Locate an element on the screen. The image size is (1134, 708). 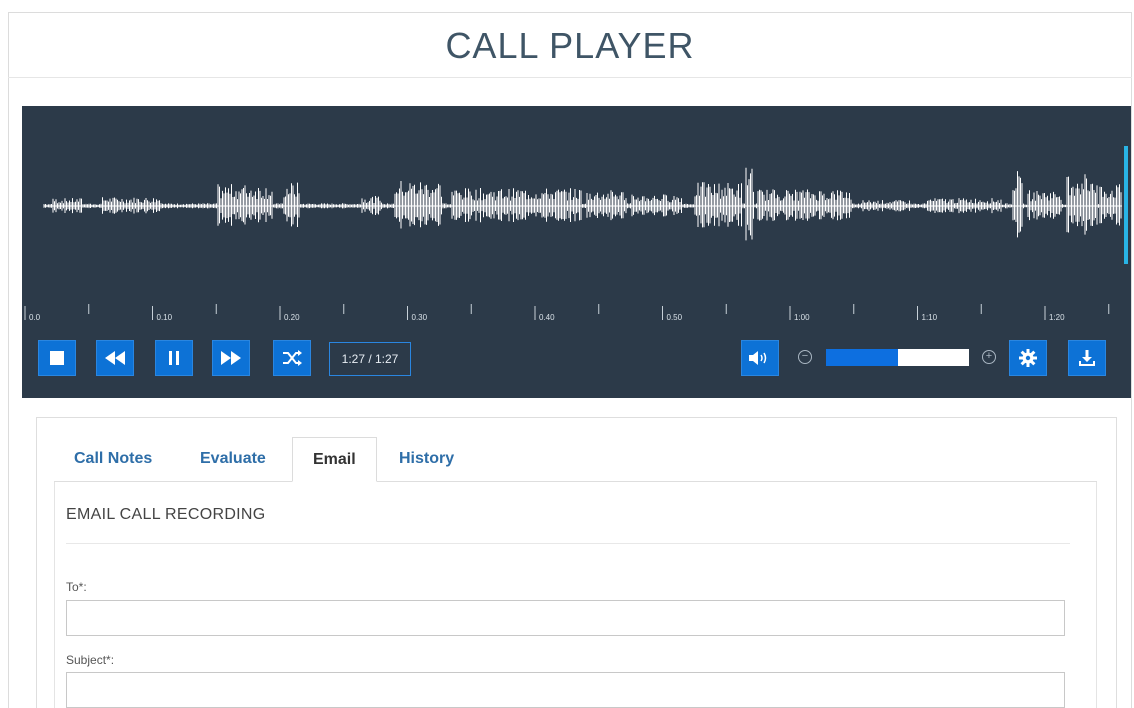
rewind-icon is located at coordinates (115, 358).